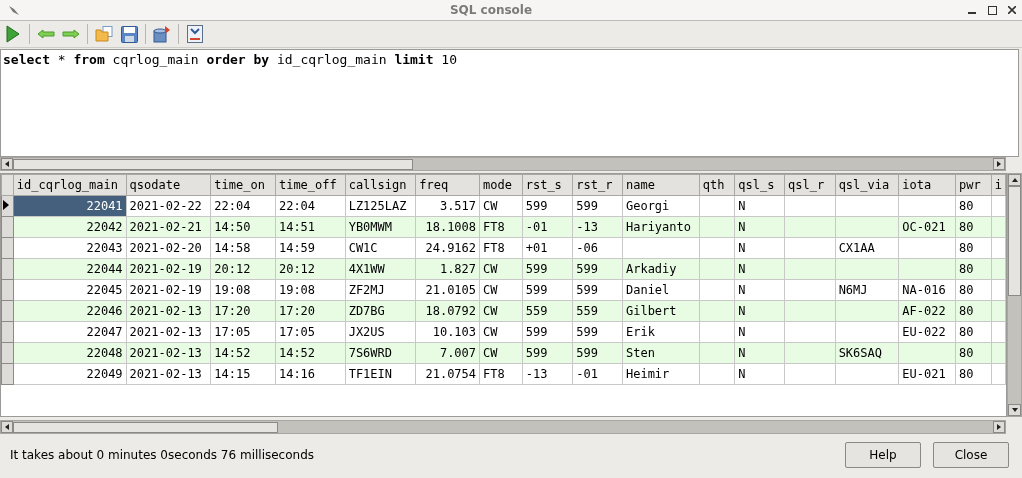 Image resolution: width=1022 pixels, height=478 pixels. I want to click on play-icon, so click(13, 34).